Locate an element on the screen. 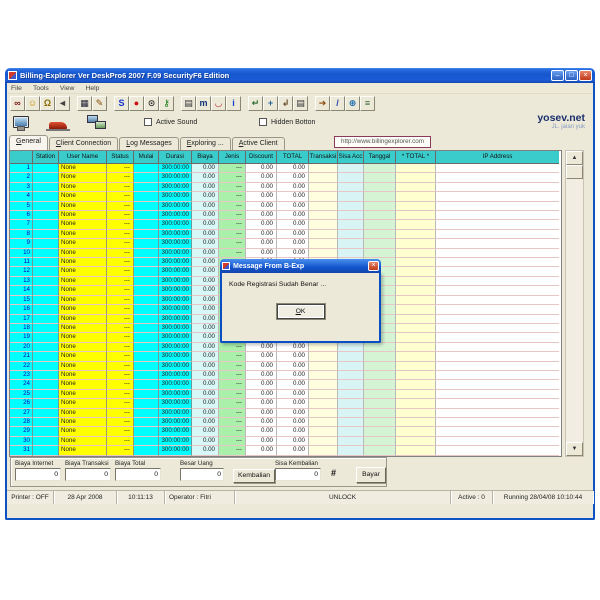 The image size is (600, 600). column-header: Sisa Acc is located at coordinates (351, 157).